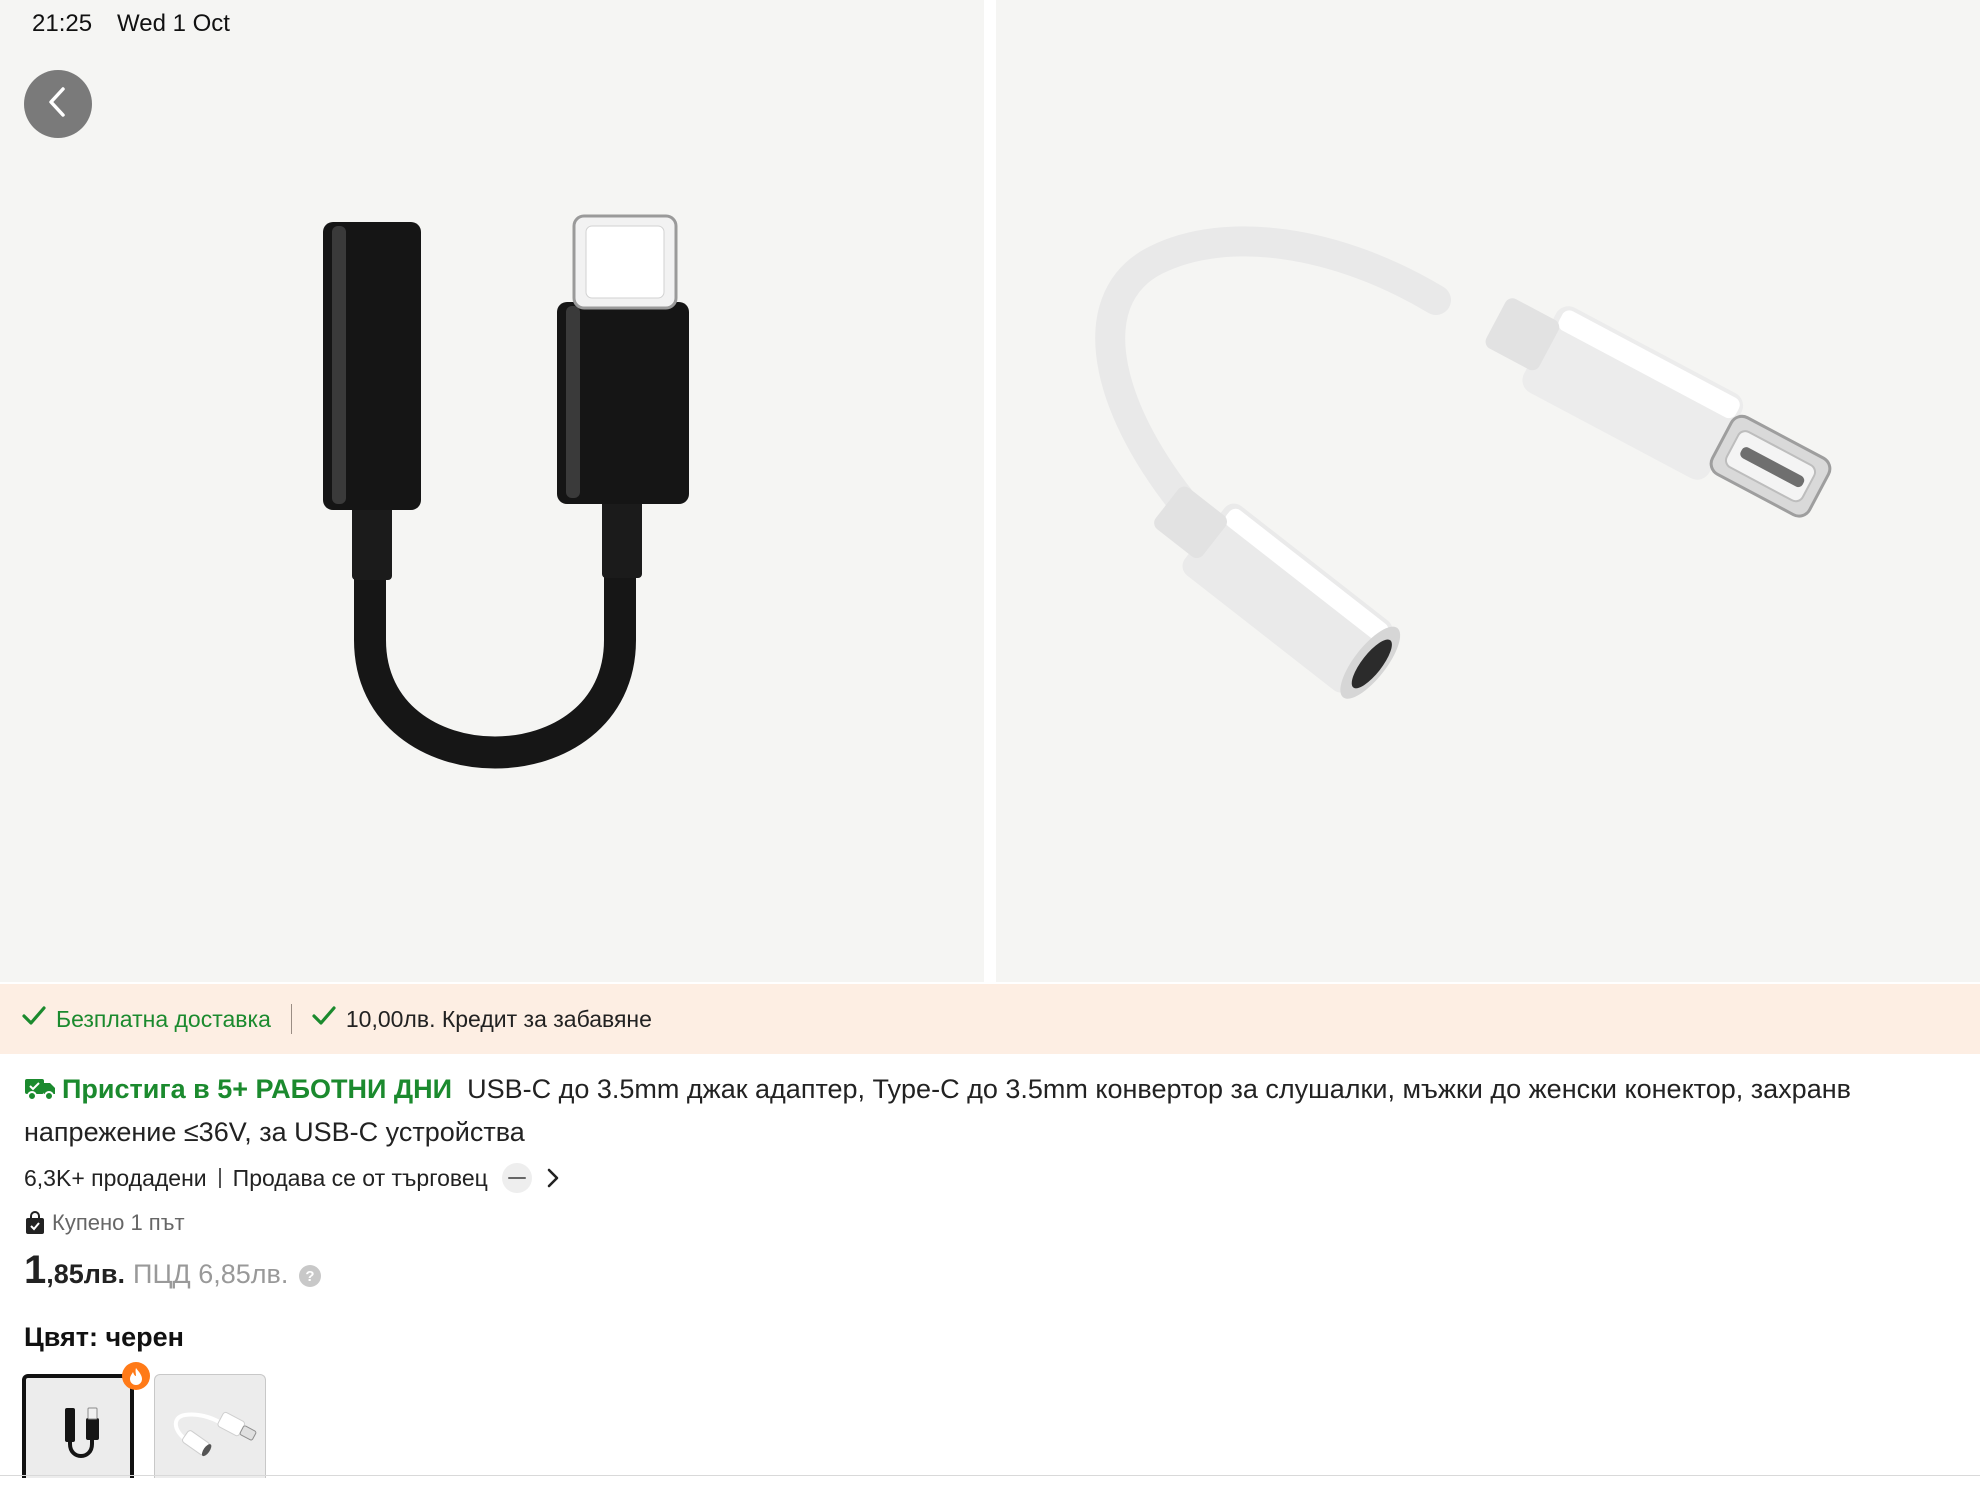  Describe the element at coordinates (104, 1337) in the screenshot. I see `color-label: Цвят: черен` at that location.